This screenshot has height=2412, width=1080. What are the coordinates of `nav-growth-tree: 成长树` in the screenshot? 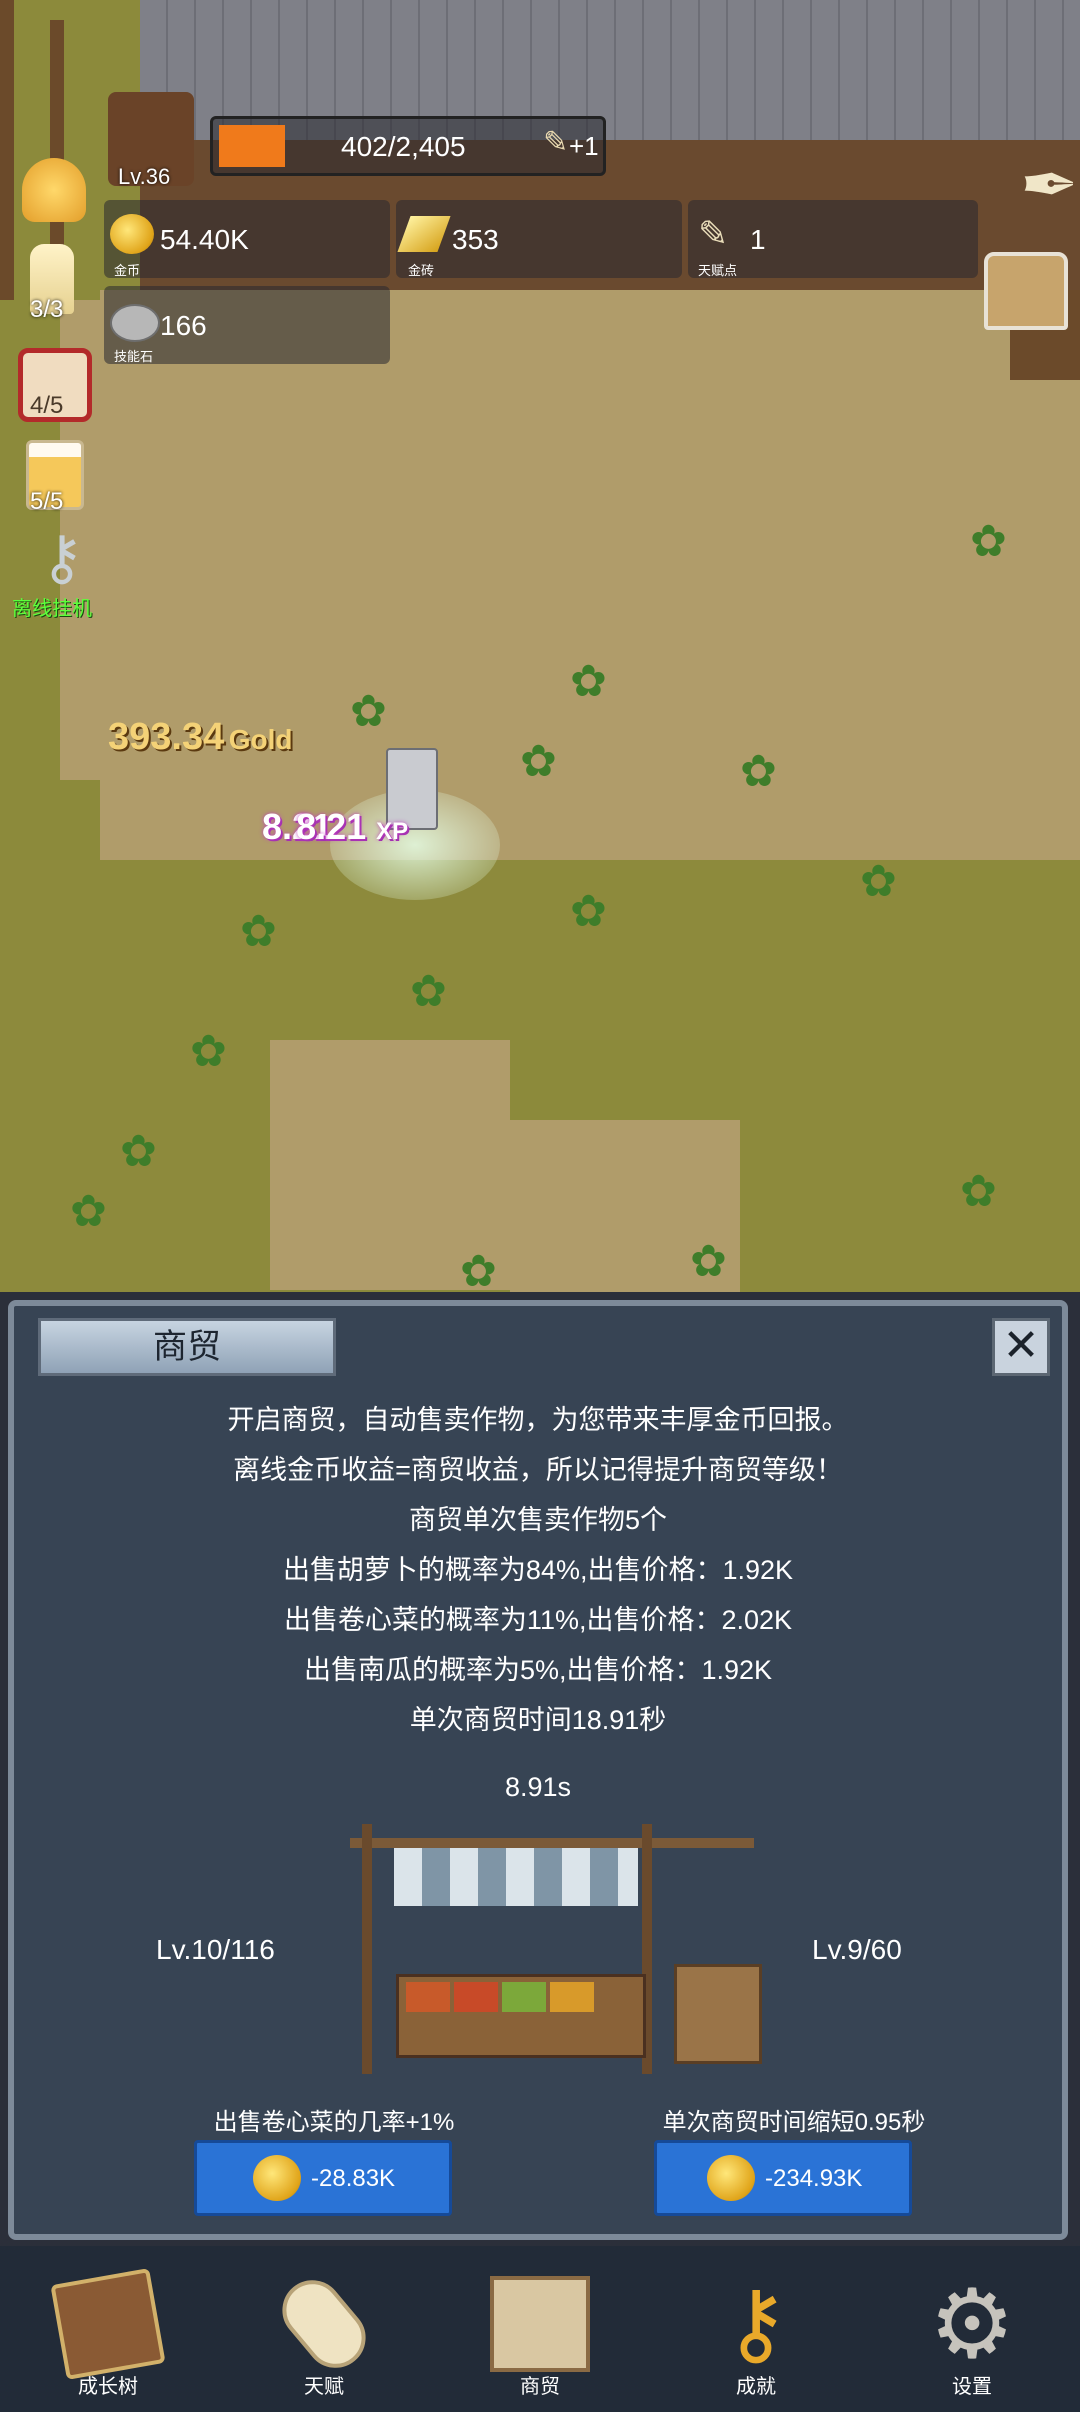 It's located at (108, 2329).